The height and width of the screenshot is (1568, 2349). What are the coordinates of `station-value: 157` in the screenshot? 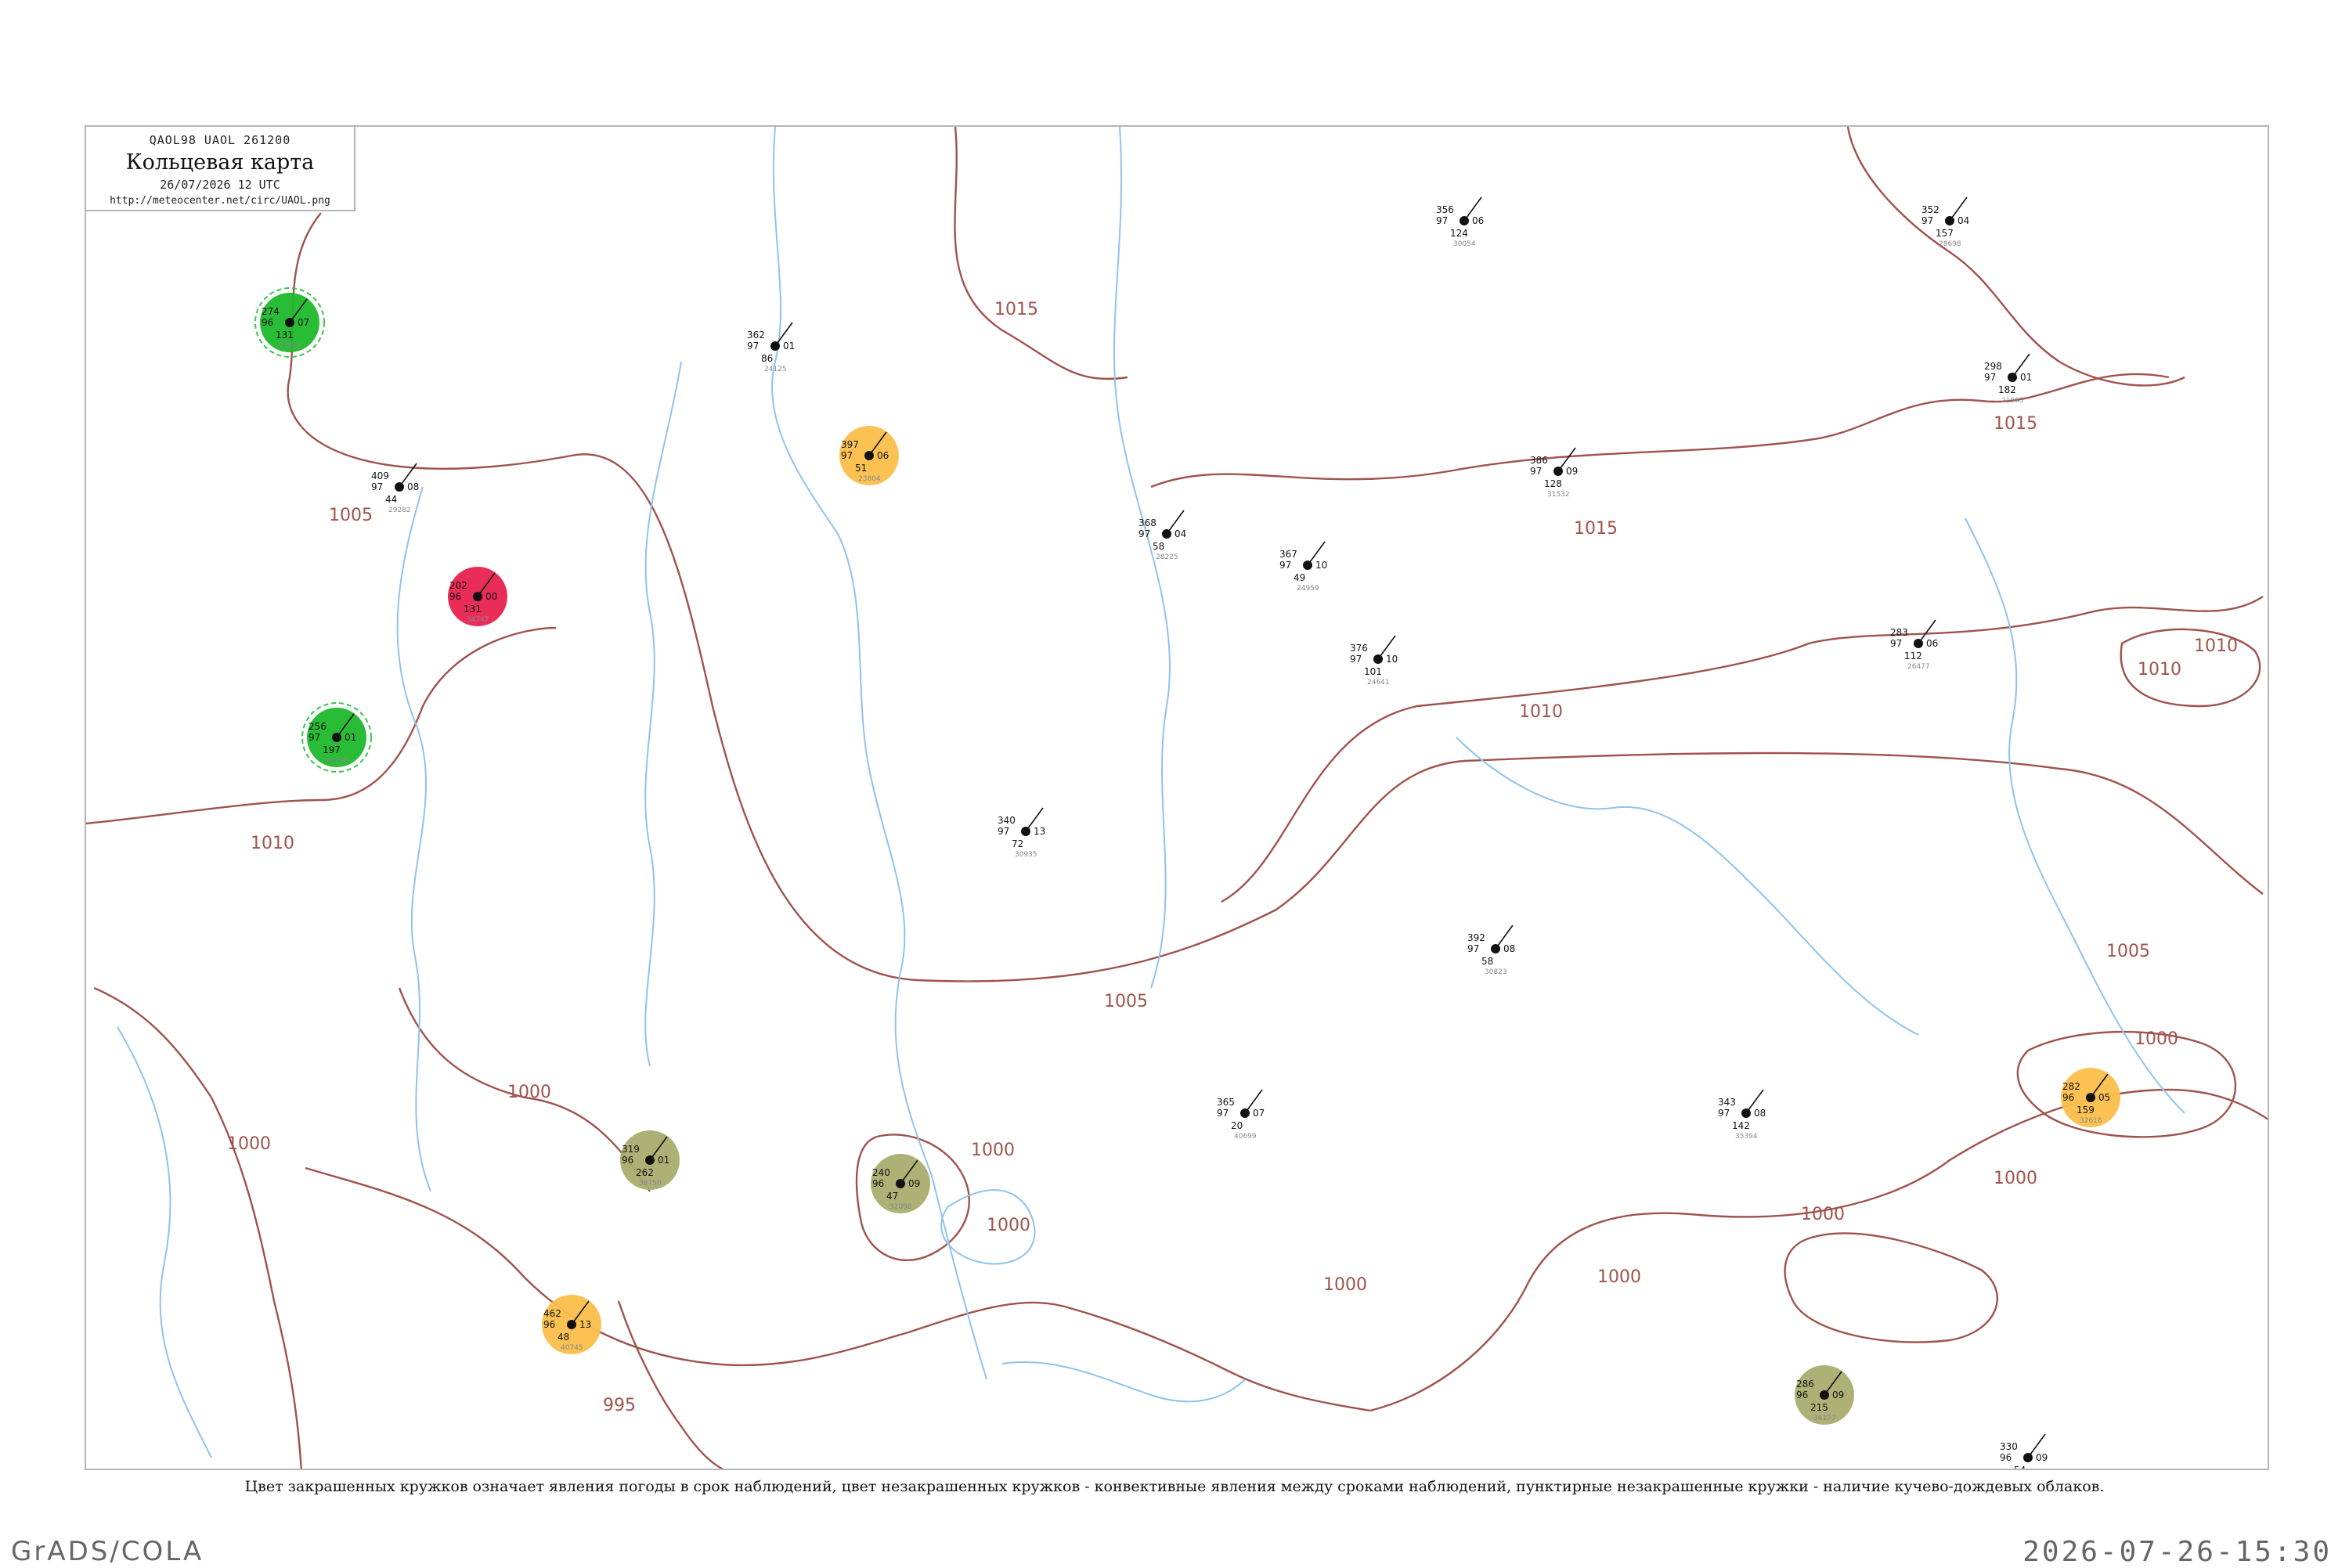 It's located at (1945, 233).